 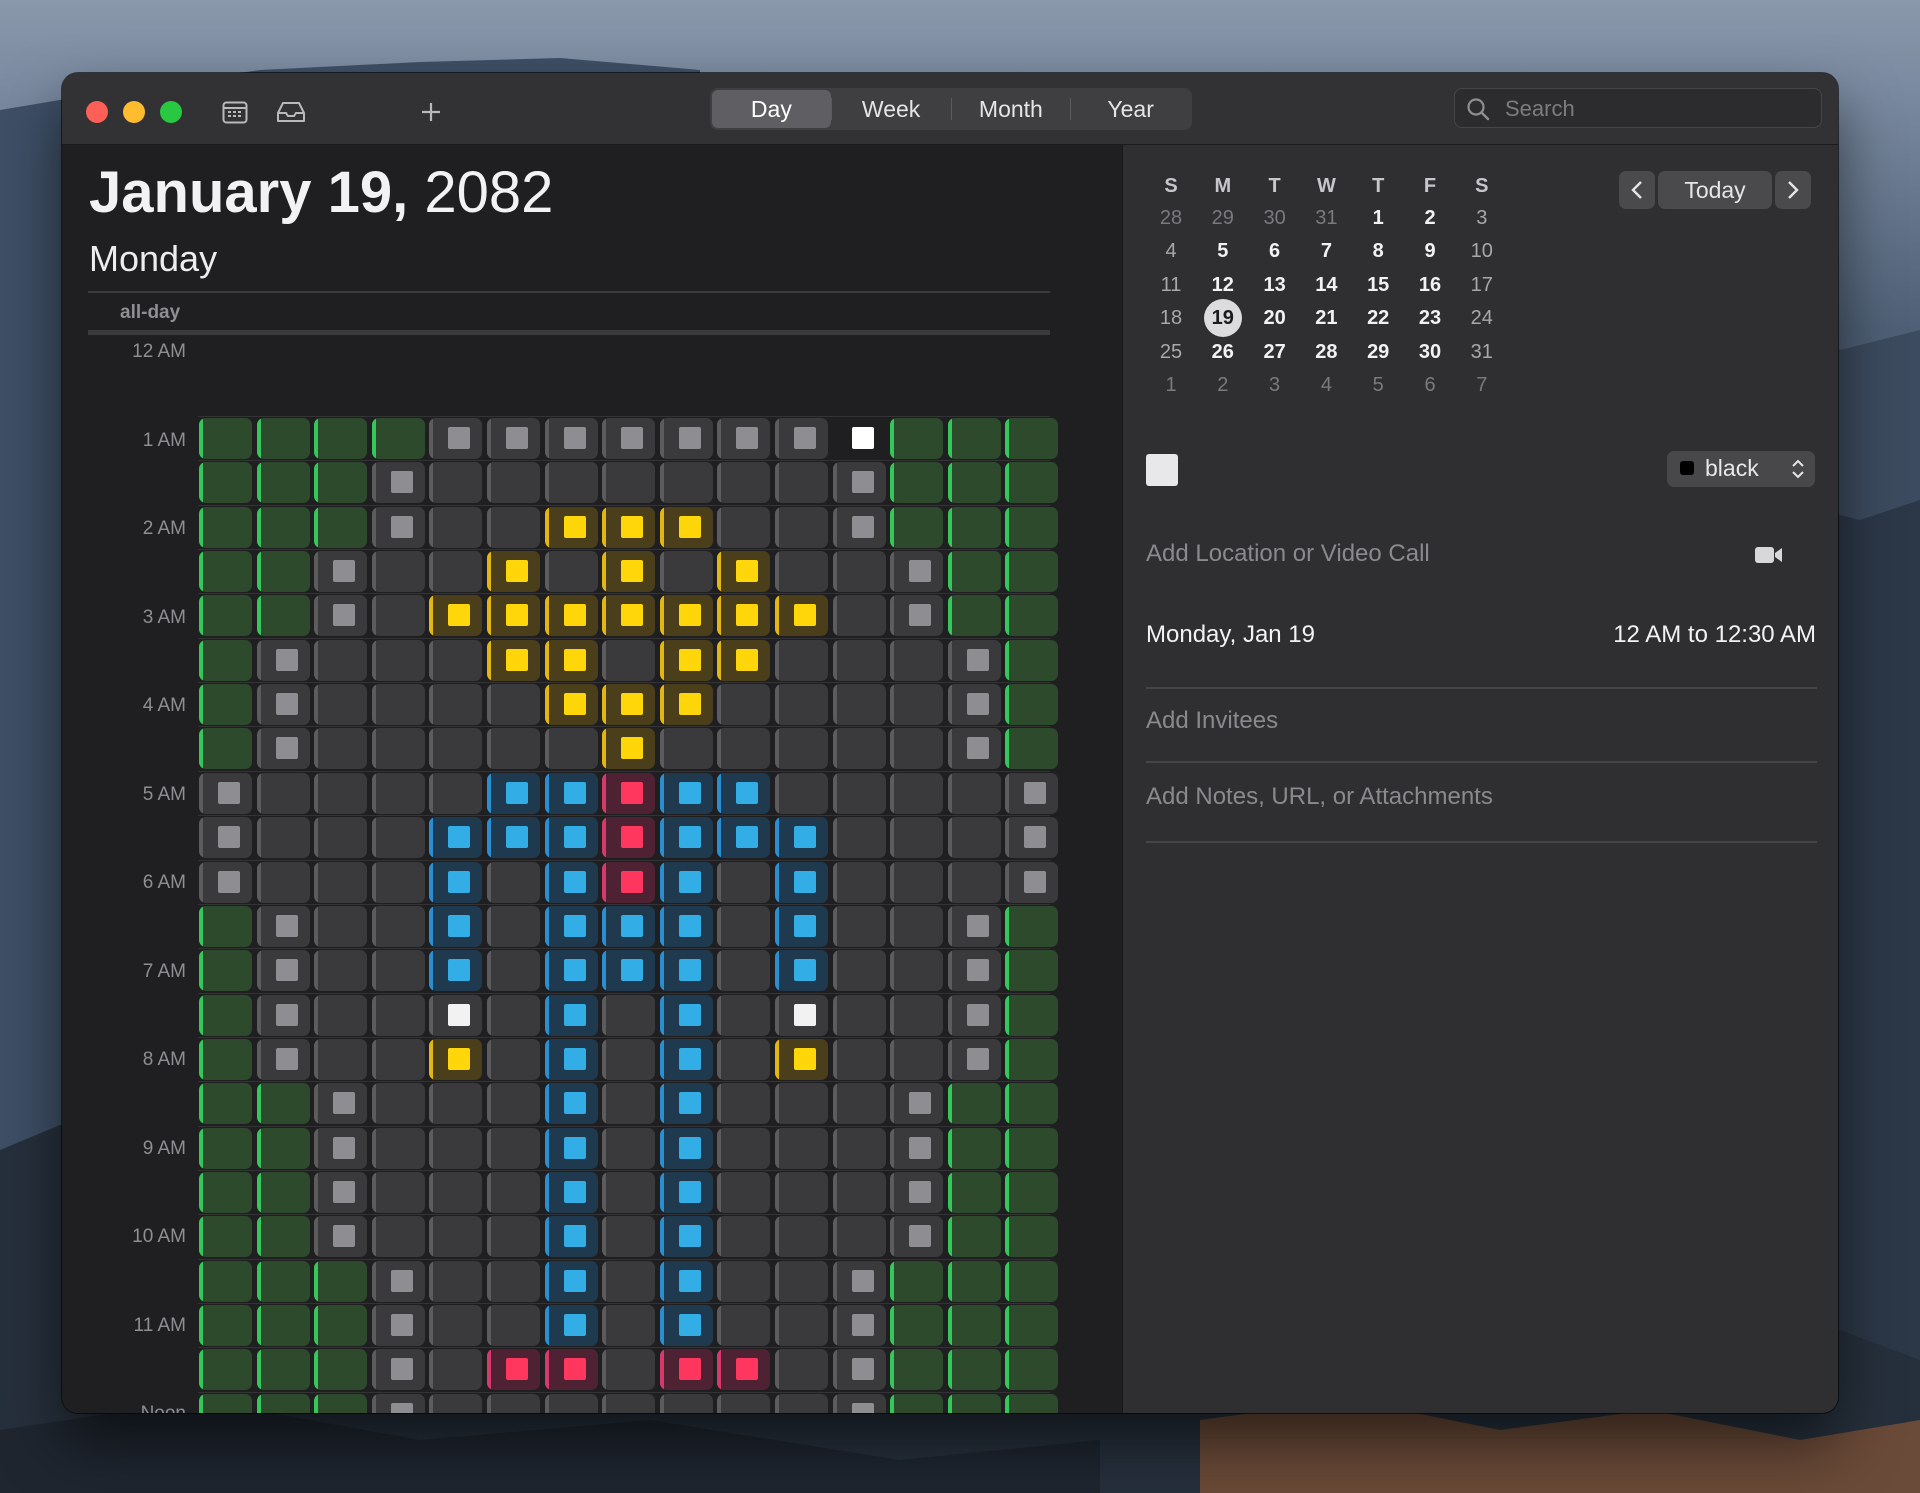 What do you see at coordinates (1482, 385) in the screenshot?
I see `mini-calendar-day: 7` at bounding box center [1482, 385].